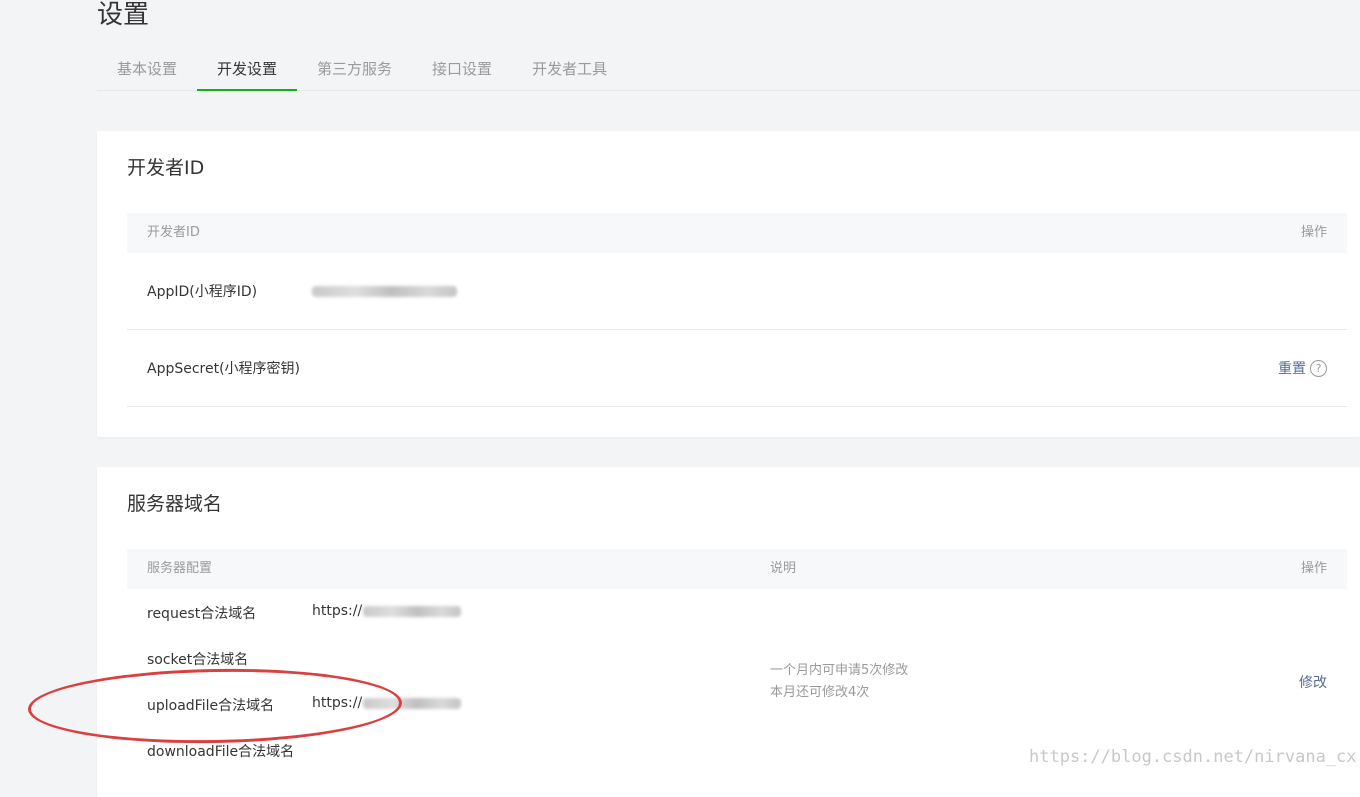 The width and height of the screenshot is (1360, 797). I want to click on desc-line-1: 一个月内可申请5次修改, so click(839, 670).